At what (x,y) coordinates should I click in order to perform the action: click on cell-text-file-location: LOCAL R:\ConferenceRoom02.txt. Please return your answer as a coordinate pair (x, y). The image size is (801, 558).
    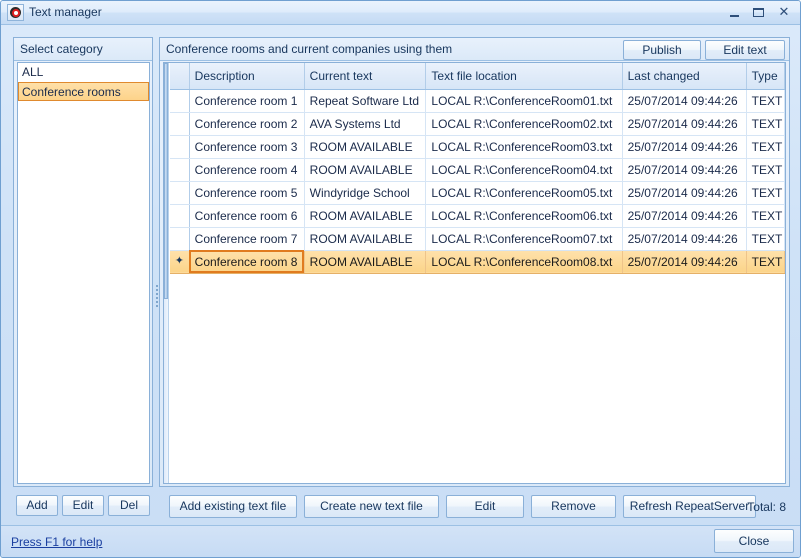
    Looking at the image, I should click on (524, 124).